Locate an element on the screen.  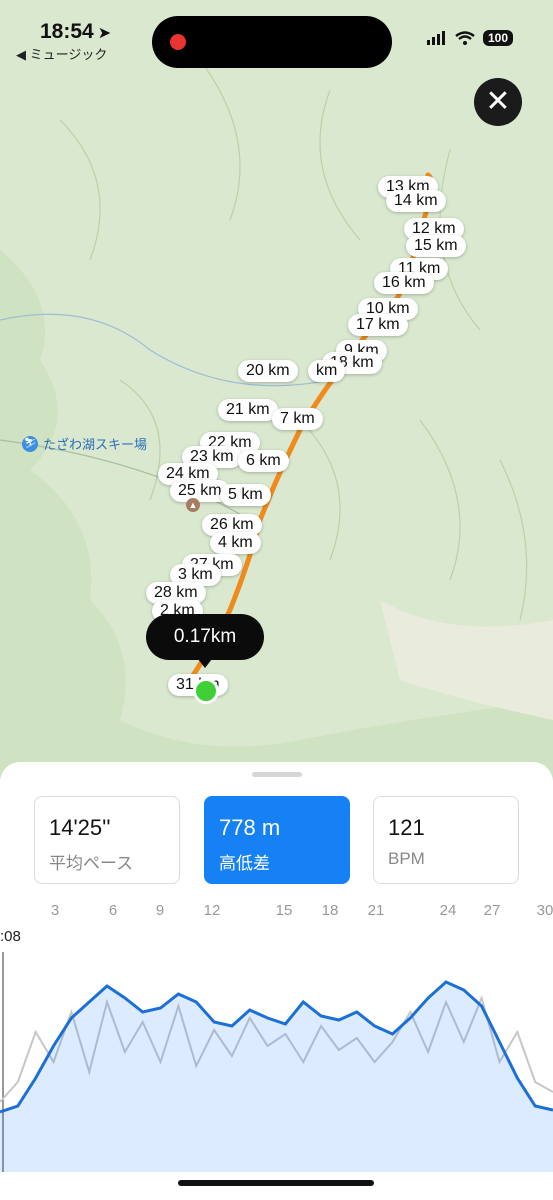
elevation-card: 778 m 高低差 is located at coordinates (277, 840).